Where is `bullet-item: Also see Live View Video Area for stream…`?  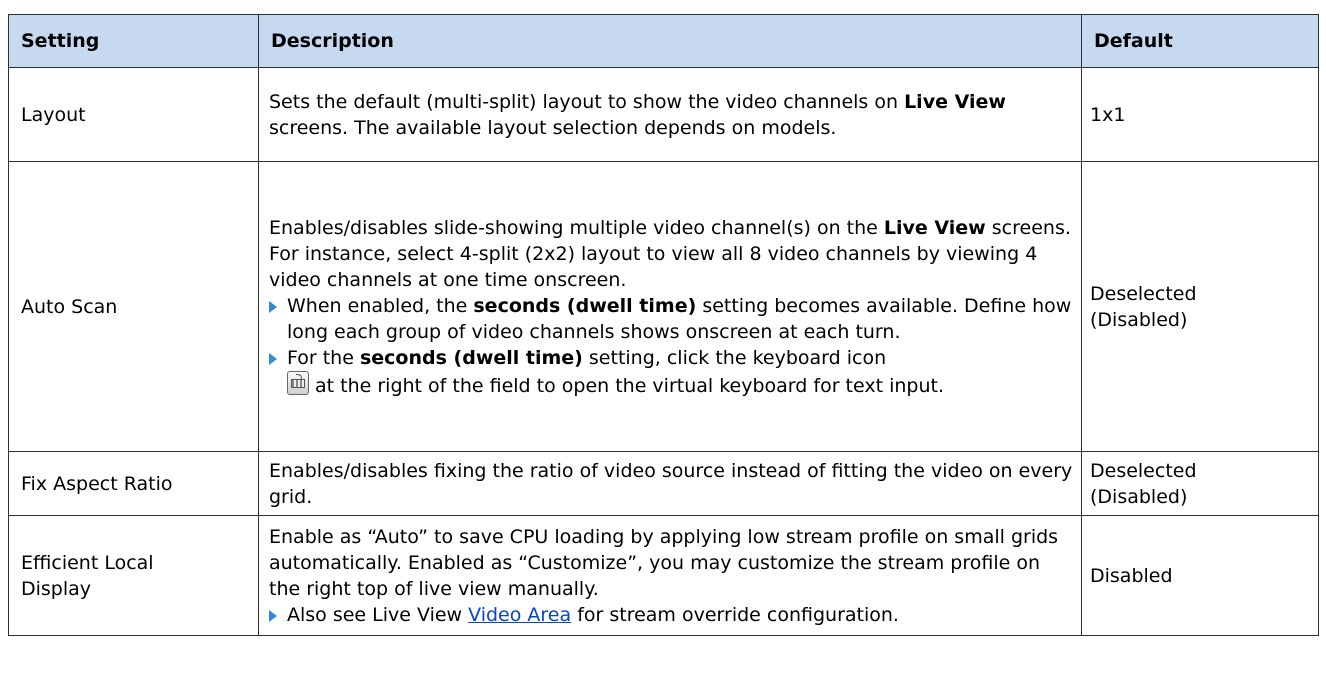
bullet-item: Also see Live View Video Area for stream… is located at coordinates (671, 615).